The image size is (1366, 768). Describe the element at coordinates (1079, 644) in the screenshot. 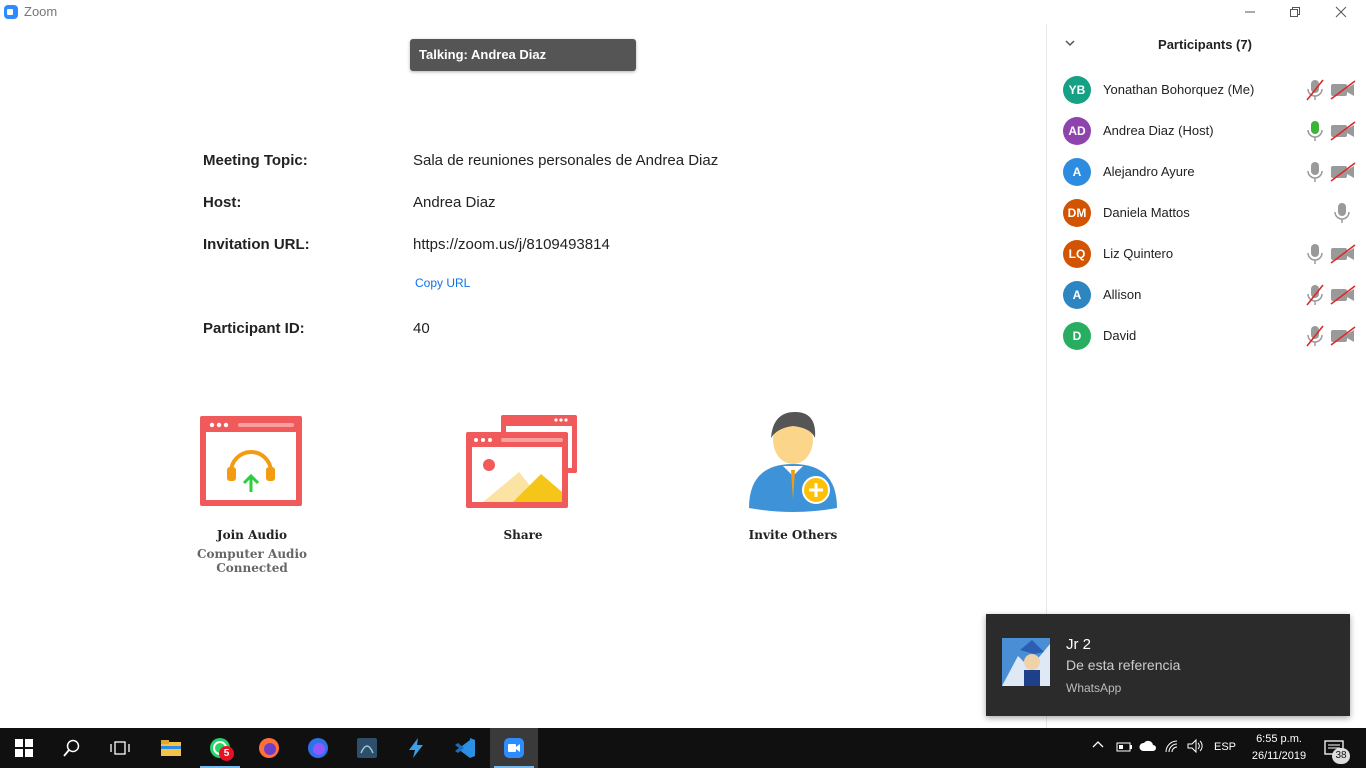

I see `notification-title: Jr 2` at that location.